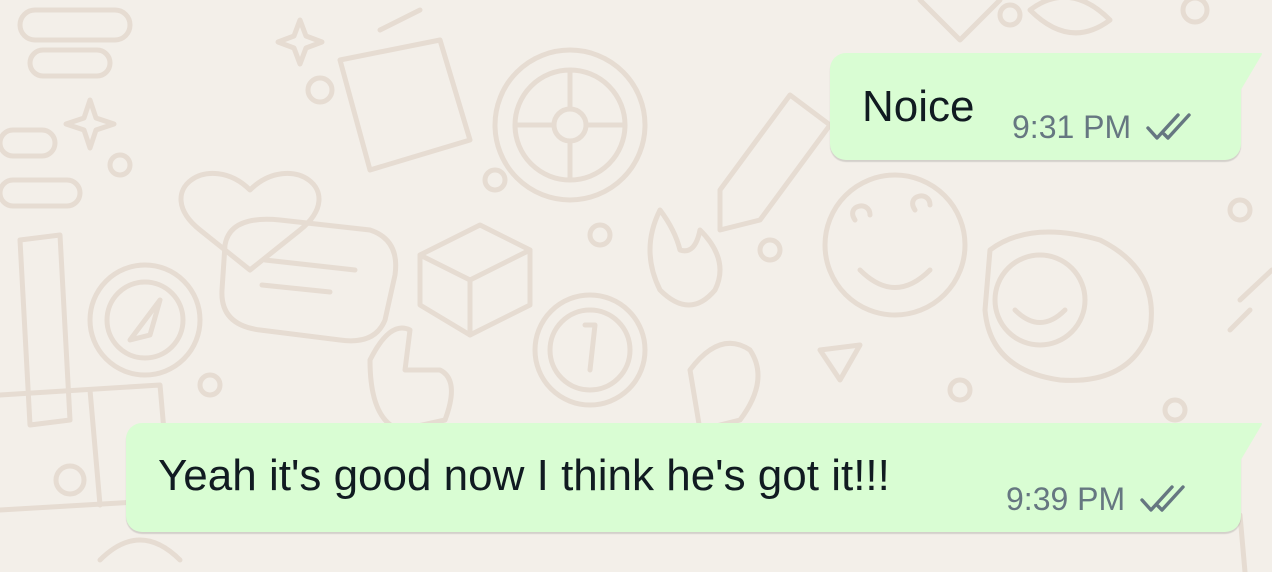  I want to click on message-text: Noice, so click(918, 106).